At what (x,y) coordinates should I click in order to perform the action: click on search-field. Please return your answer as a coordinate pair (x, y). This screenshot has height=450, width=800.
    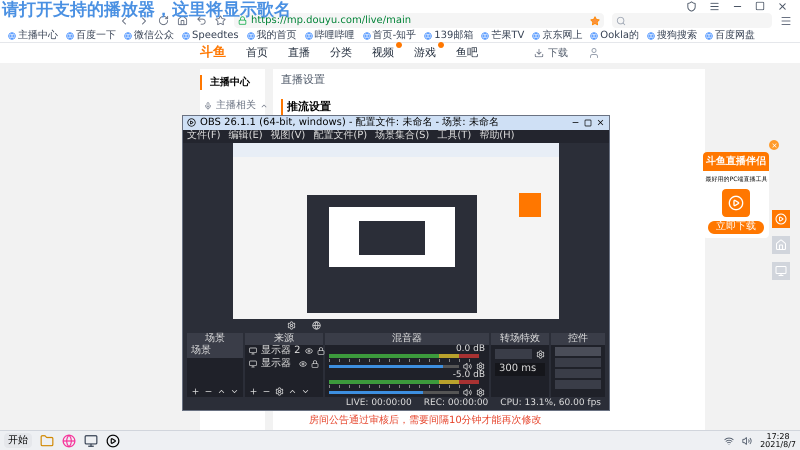
    Looking at the image, I should click on (692, 20).